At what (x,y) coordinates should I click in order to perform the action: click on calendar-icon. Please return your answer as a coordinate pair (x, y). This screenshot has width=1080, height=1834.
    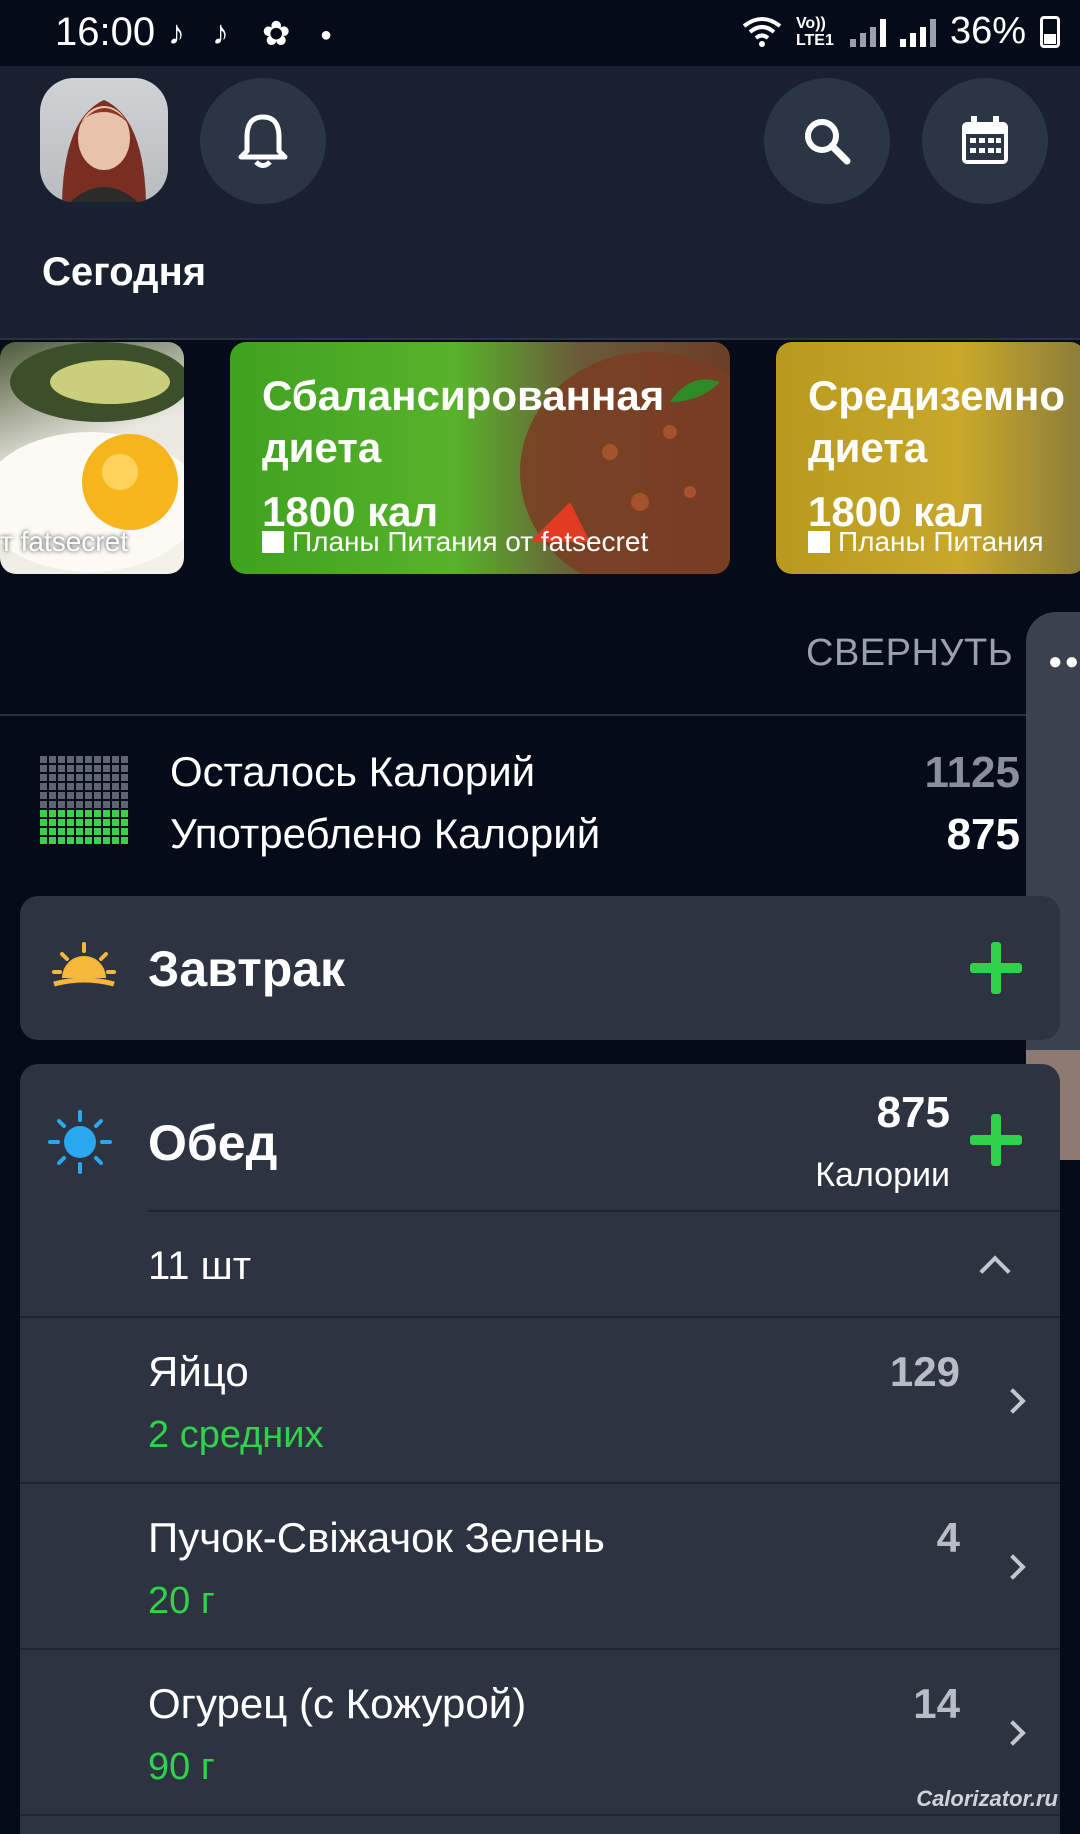
    Looking at the image, I should click on (985, 140).